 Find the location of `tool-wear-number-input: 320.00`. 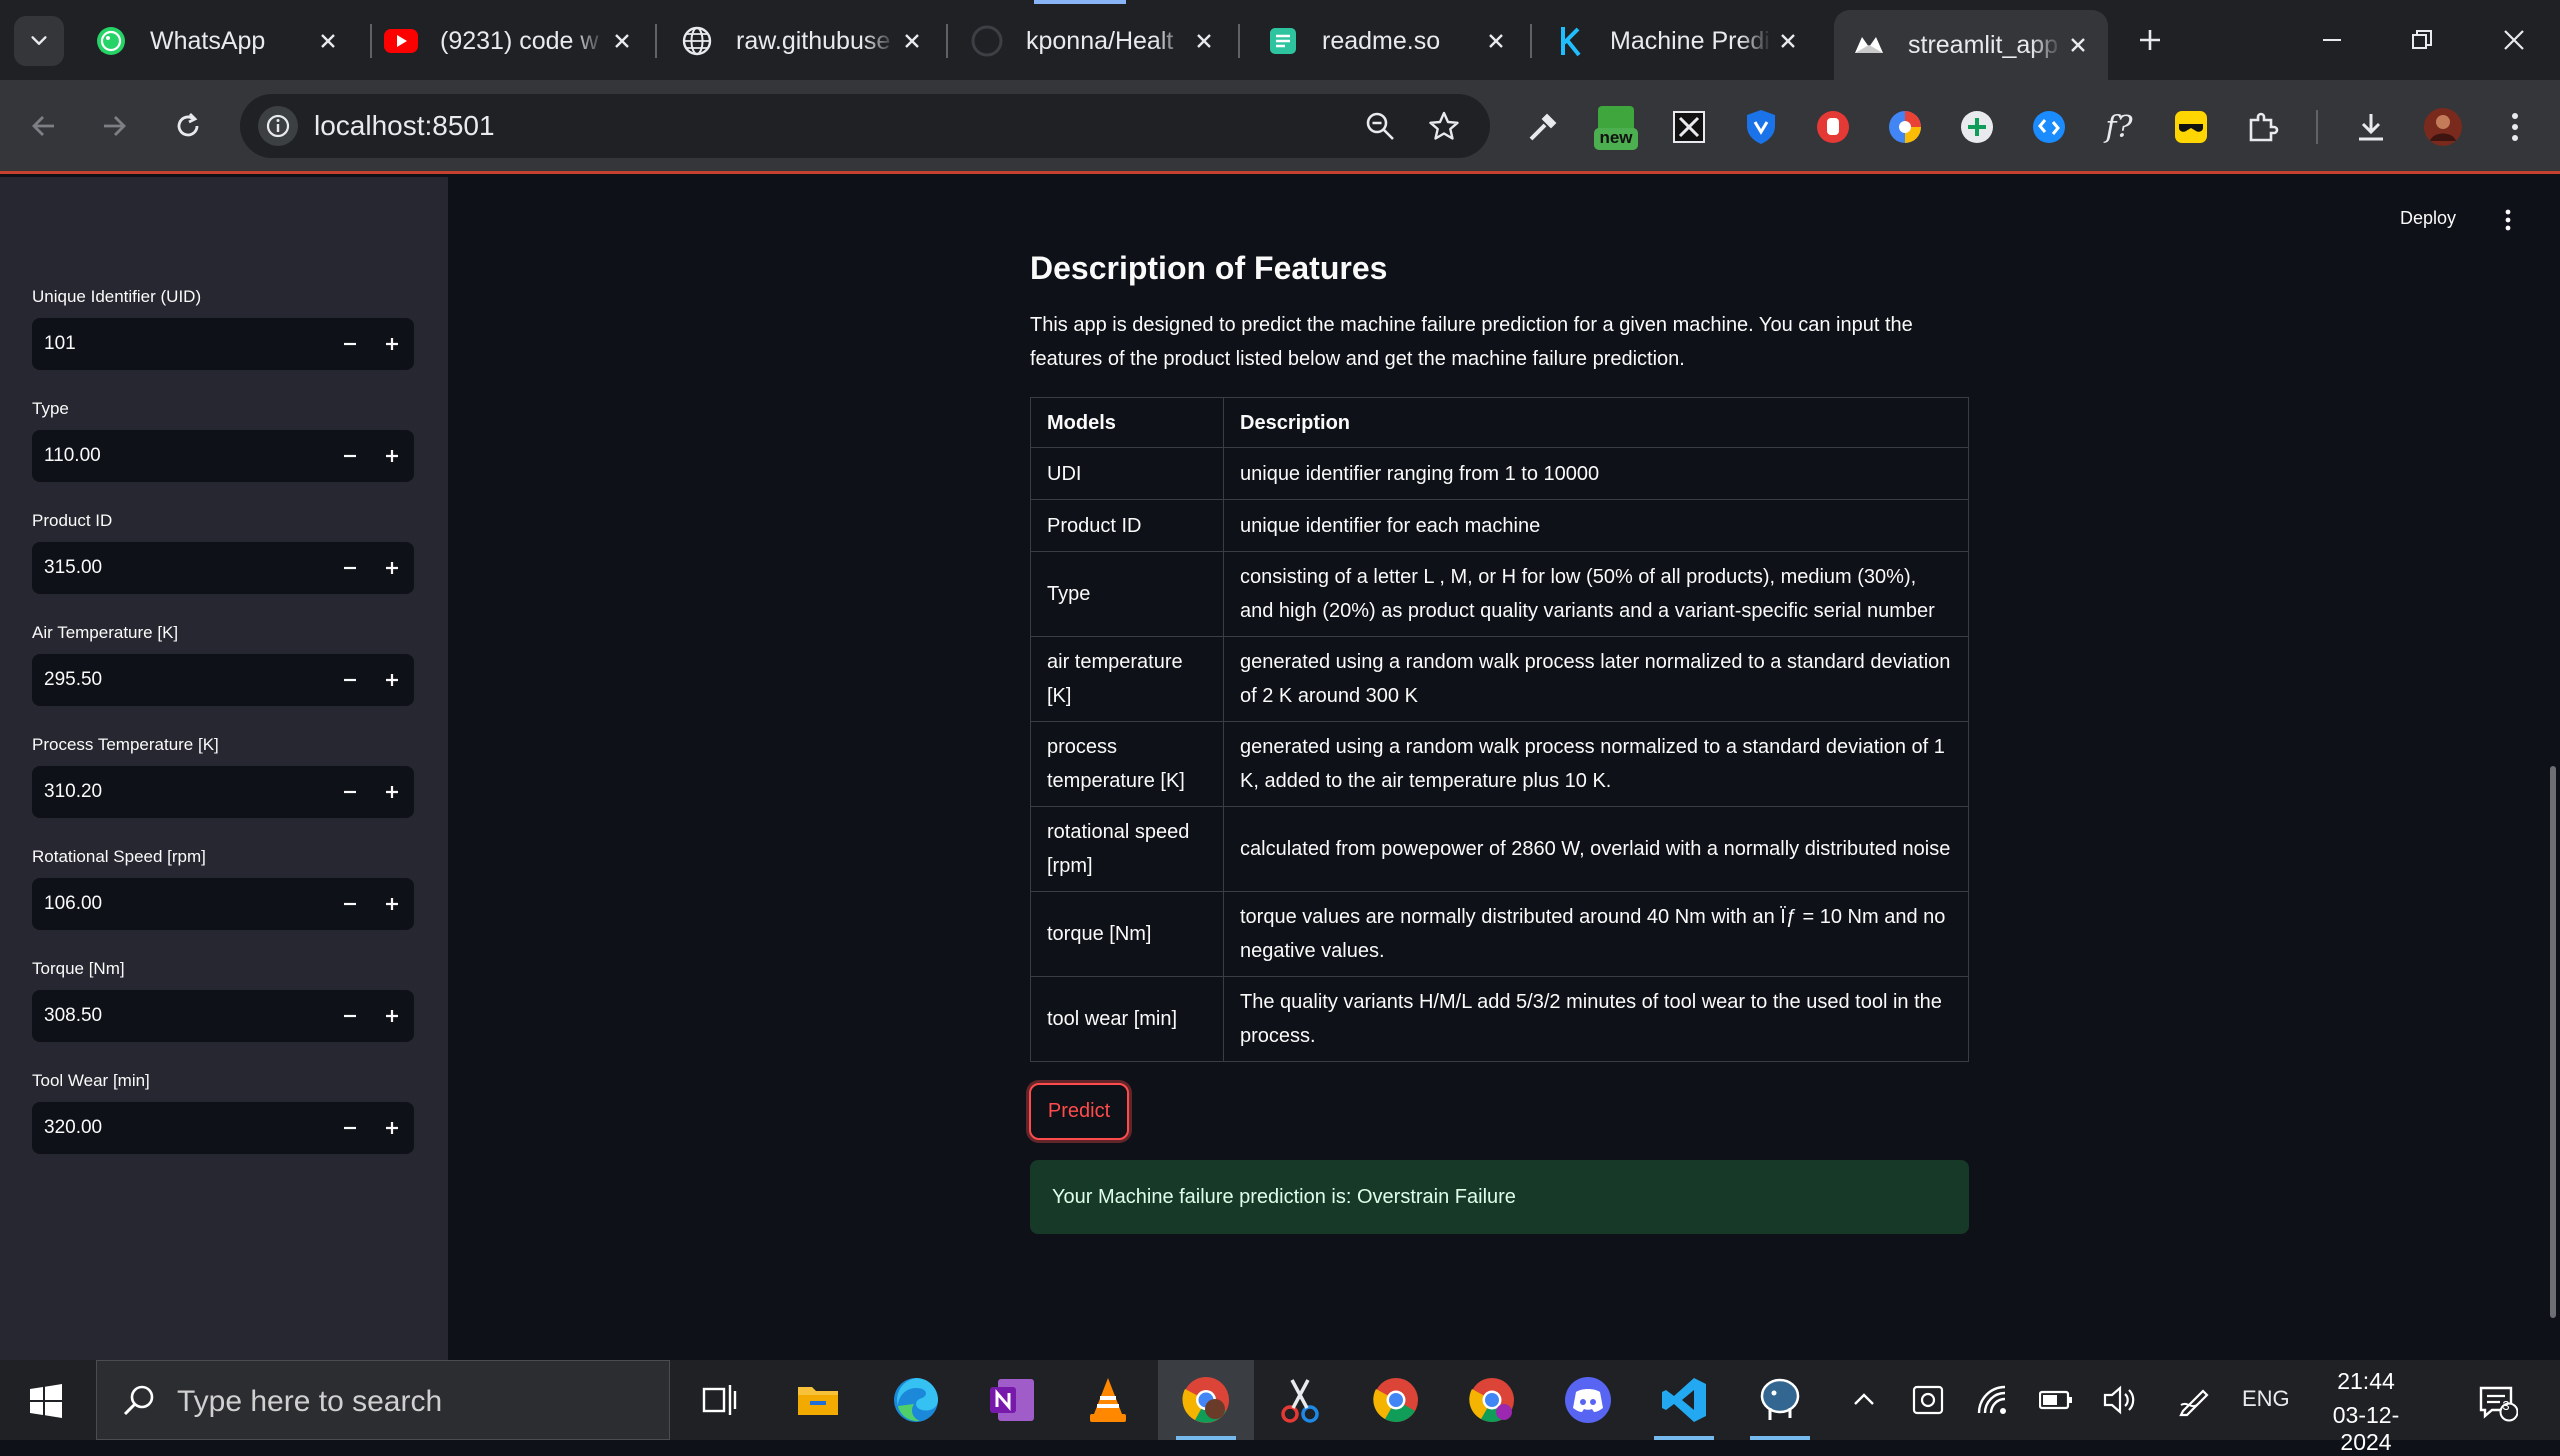

tool-wear-number-input: 320.00 is located at coordinates (223, 1128).